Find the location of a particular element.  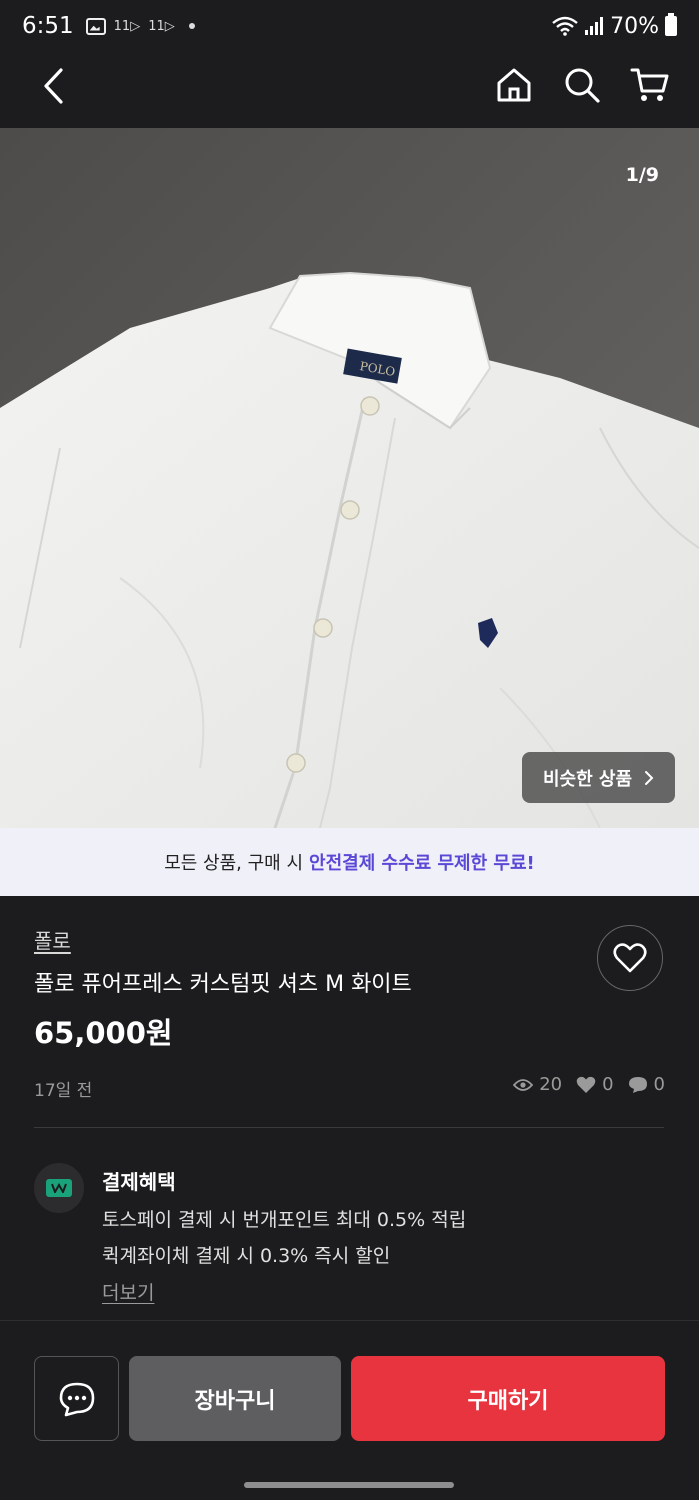

battery-percent: 70% is located at coordinates (634, 26).